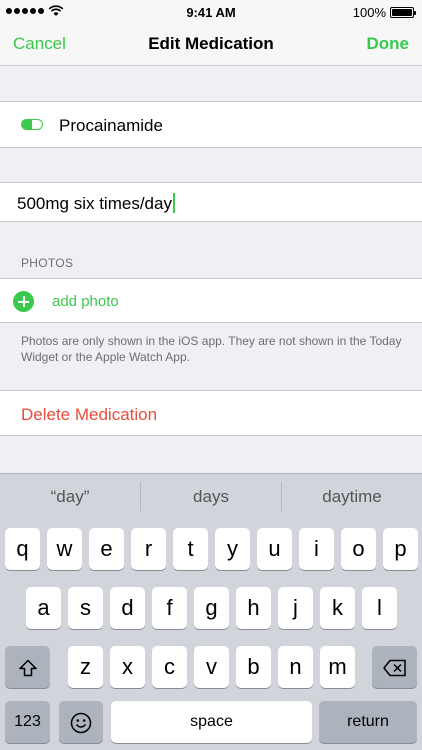  Describe the element at coordinates (358, 549) in the screenshot. I see `key-o: o` at that location.